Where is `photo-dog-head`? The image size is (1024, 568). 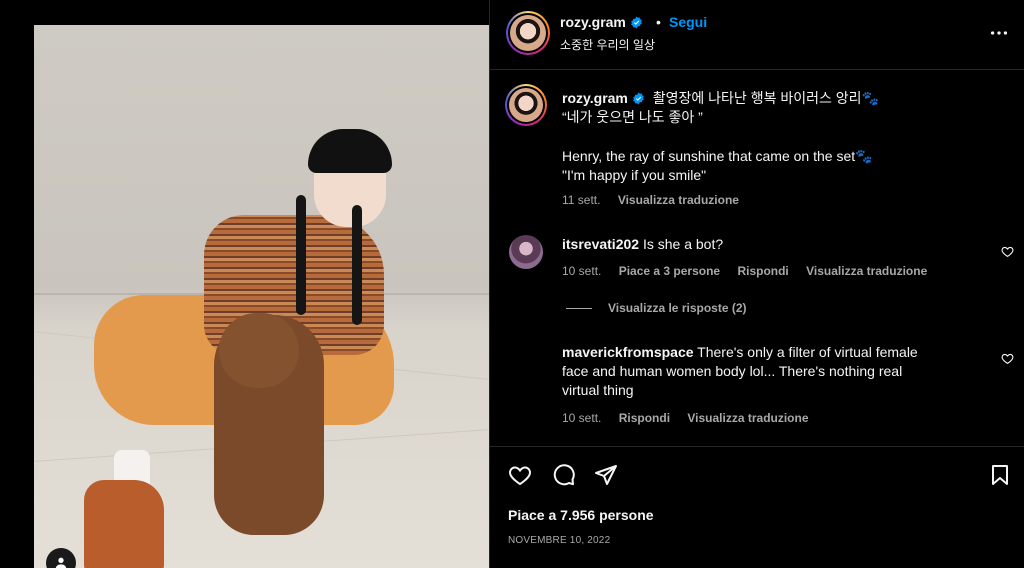 photo-dog-head is located at coordinates (259, 350).